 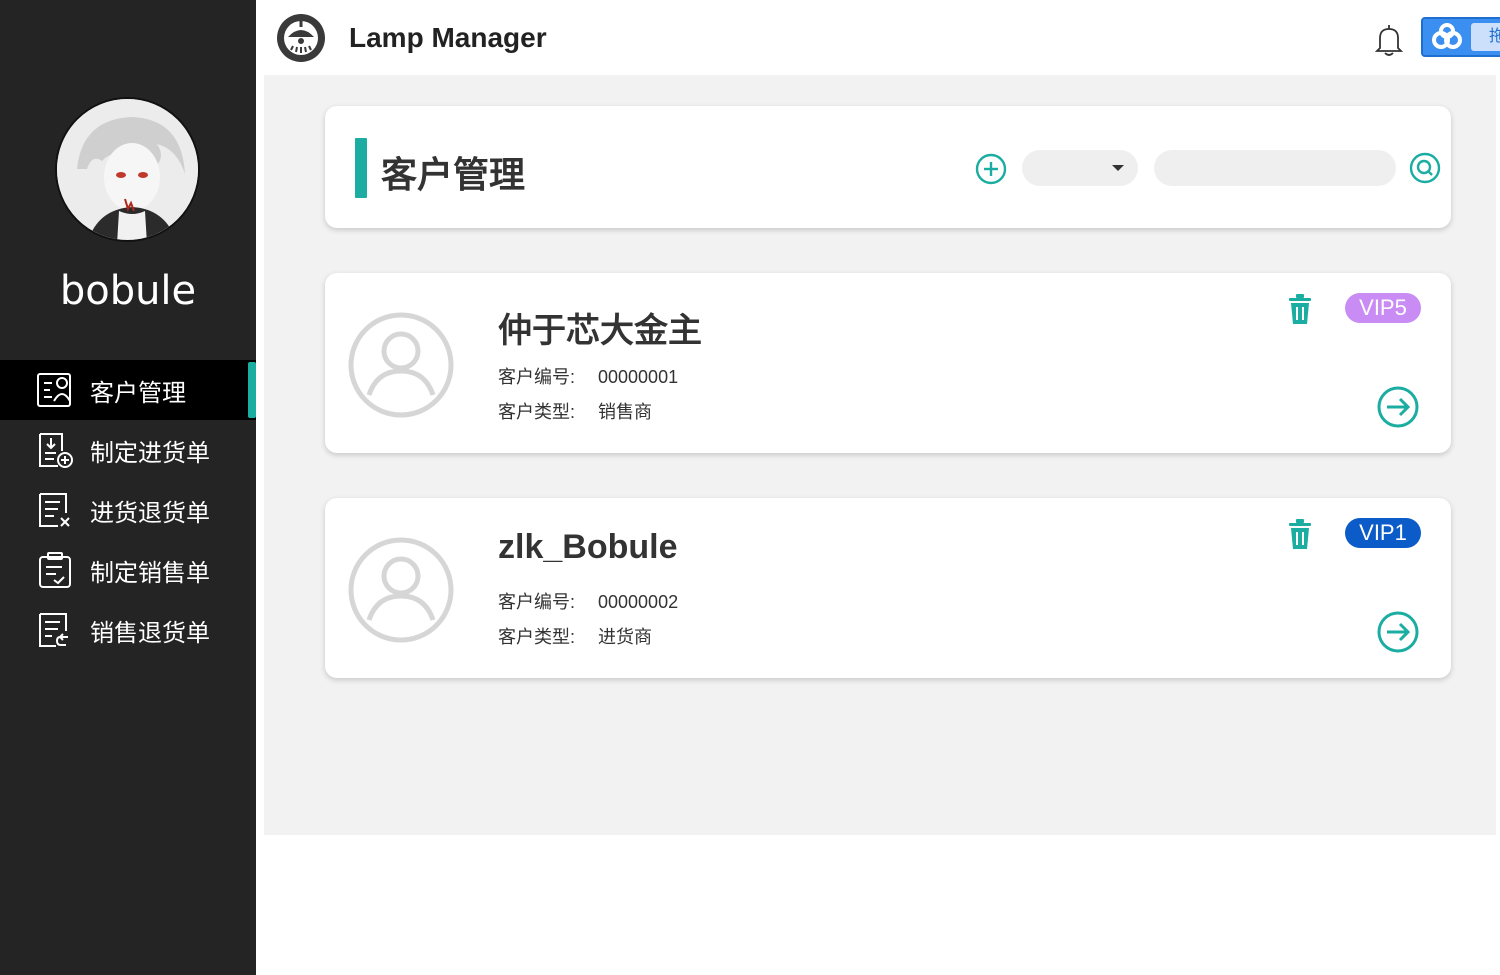 I want to click on sidebar-item-purchase-order: 制定进货单, so click(x=128, y=450).